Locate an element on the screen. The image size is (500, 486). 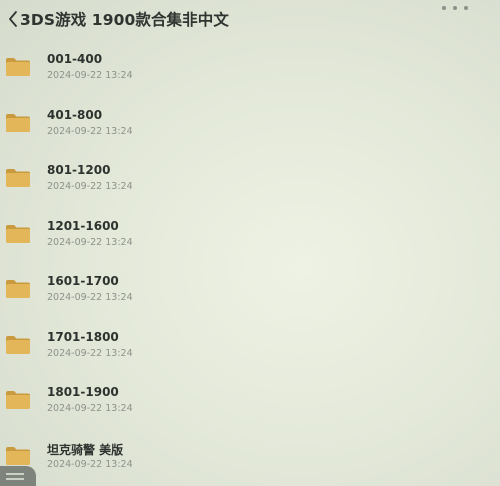
folder-name: 1801-1900 is located at coordinates (83, 392).